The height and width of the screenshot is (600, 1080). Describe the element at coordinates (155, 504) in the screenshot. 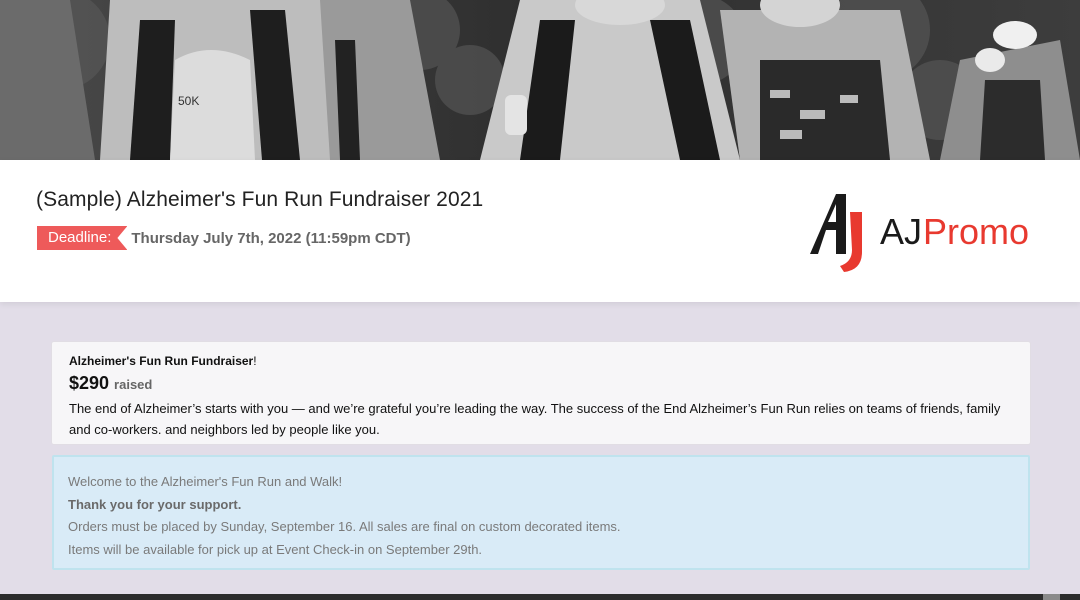

I see `info-thanks: Thank you for your support.` at that location.